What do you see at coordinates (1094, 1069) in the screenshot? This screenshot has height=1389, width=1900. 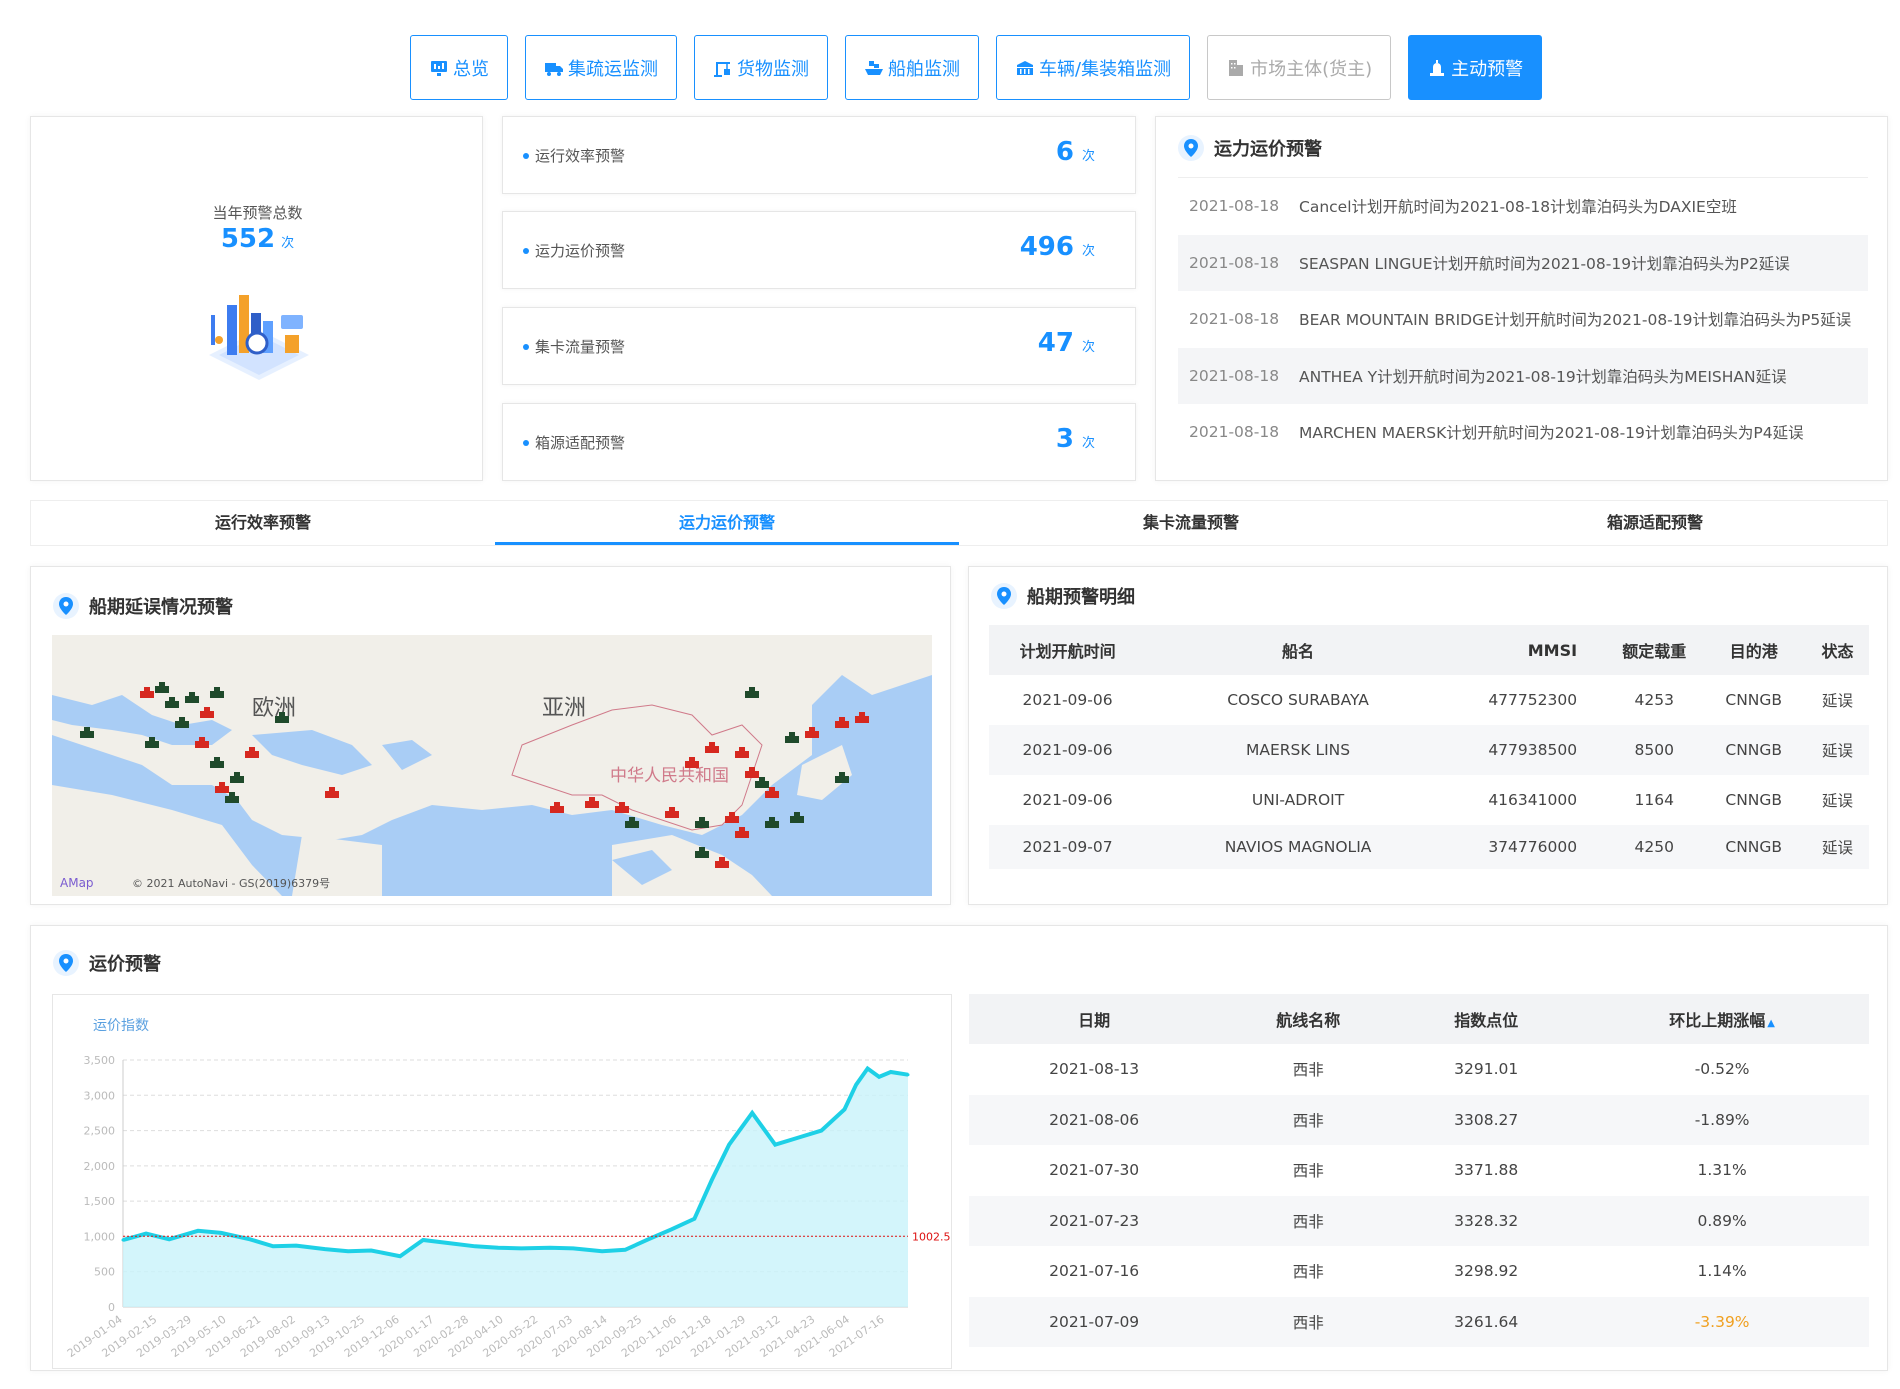 I see `table-cell: 2021-08-13` at bounding box center [1094, 1069].